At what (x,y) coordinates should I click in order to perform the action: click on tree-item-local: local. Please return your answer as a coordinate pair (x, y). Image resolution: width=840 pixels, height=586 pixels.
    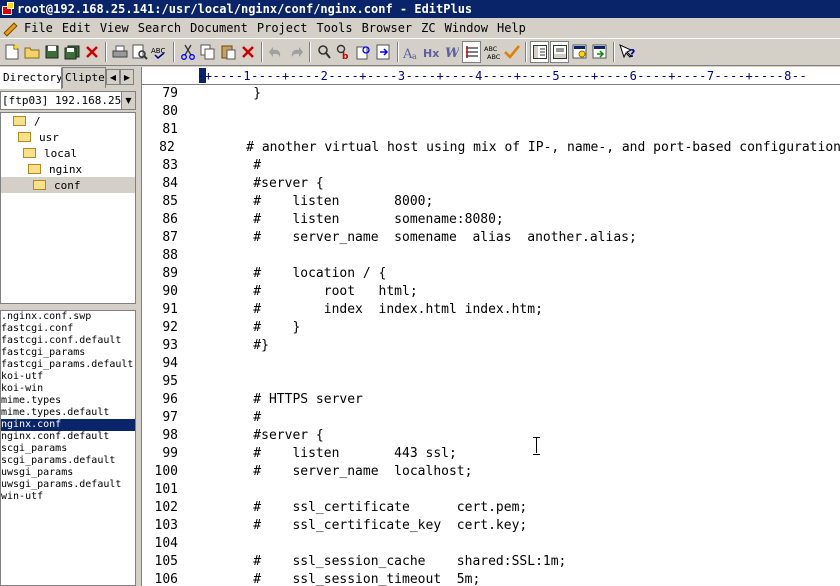
    Looking at the image, I should click on (50, 153).